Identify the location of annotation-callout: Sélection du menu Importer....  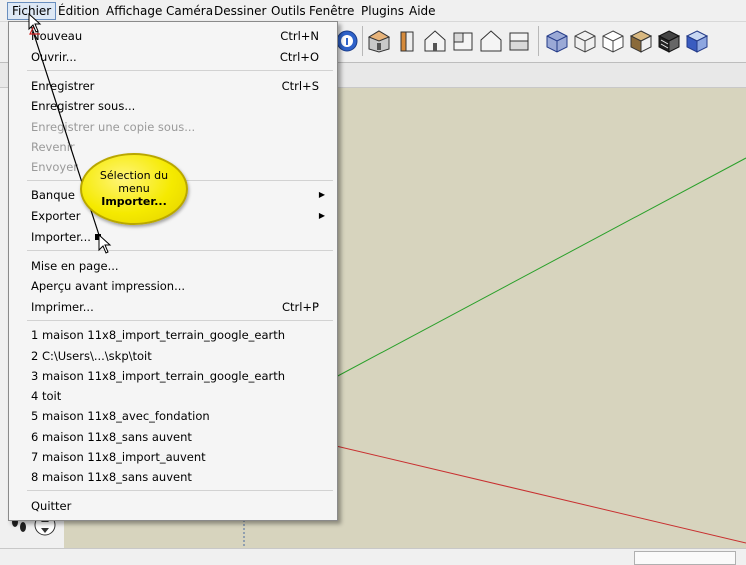
(134, 189).